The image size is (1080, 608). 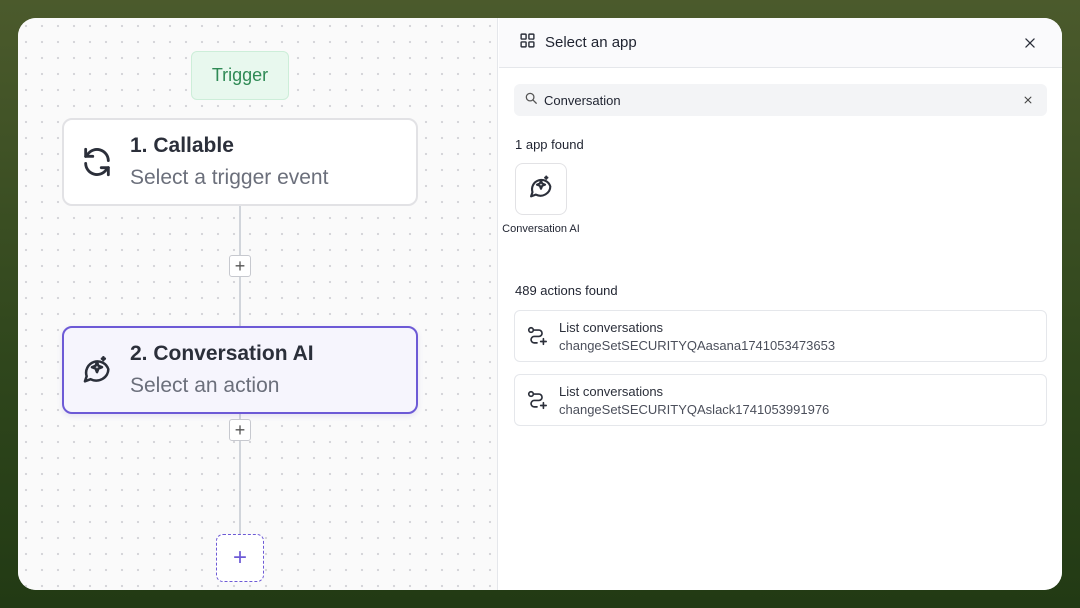 What do you see at coordinates (780, 43) in the screenshot?
I see `panel-header: Select an app` at bounding box center [780, 43].